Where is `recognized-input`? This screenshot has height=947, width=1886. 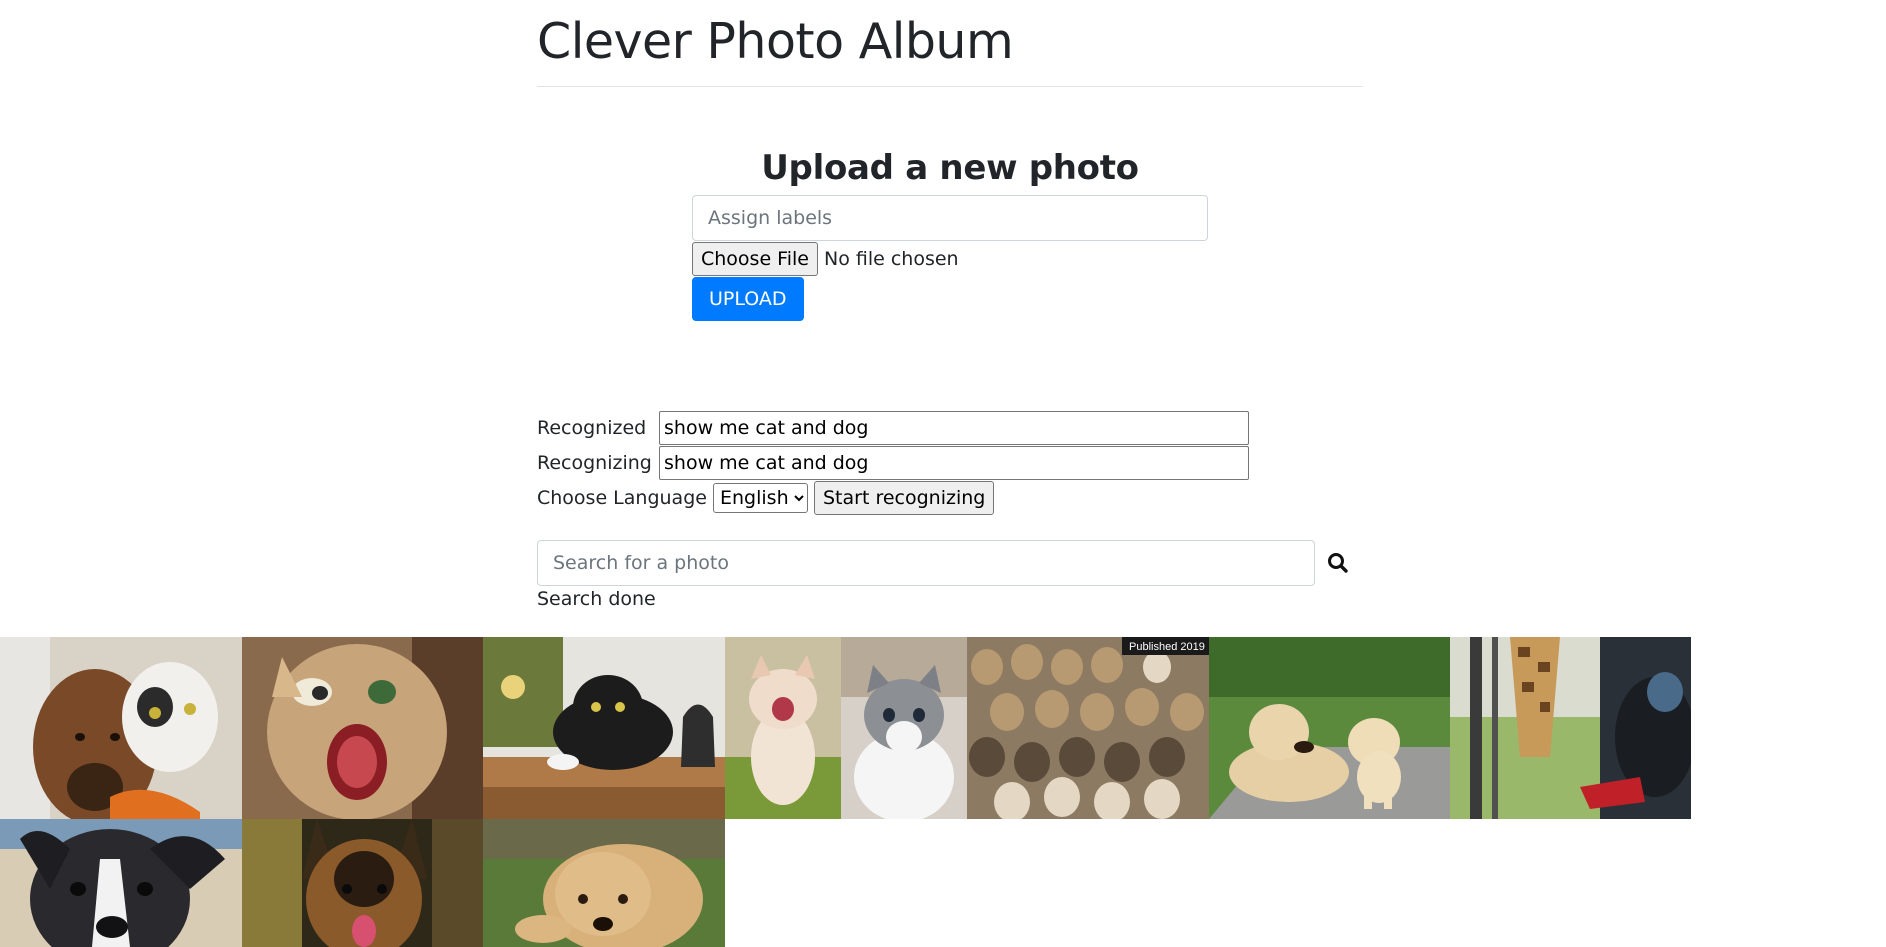 recognized-input is located at coordinates (954, 428).